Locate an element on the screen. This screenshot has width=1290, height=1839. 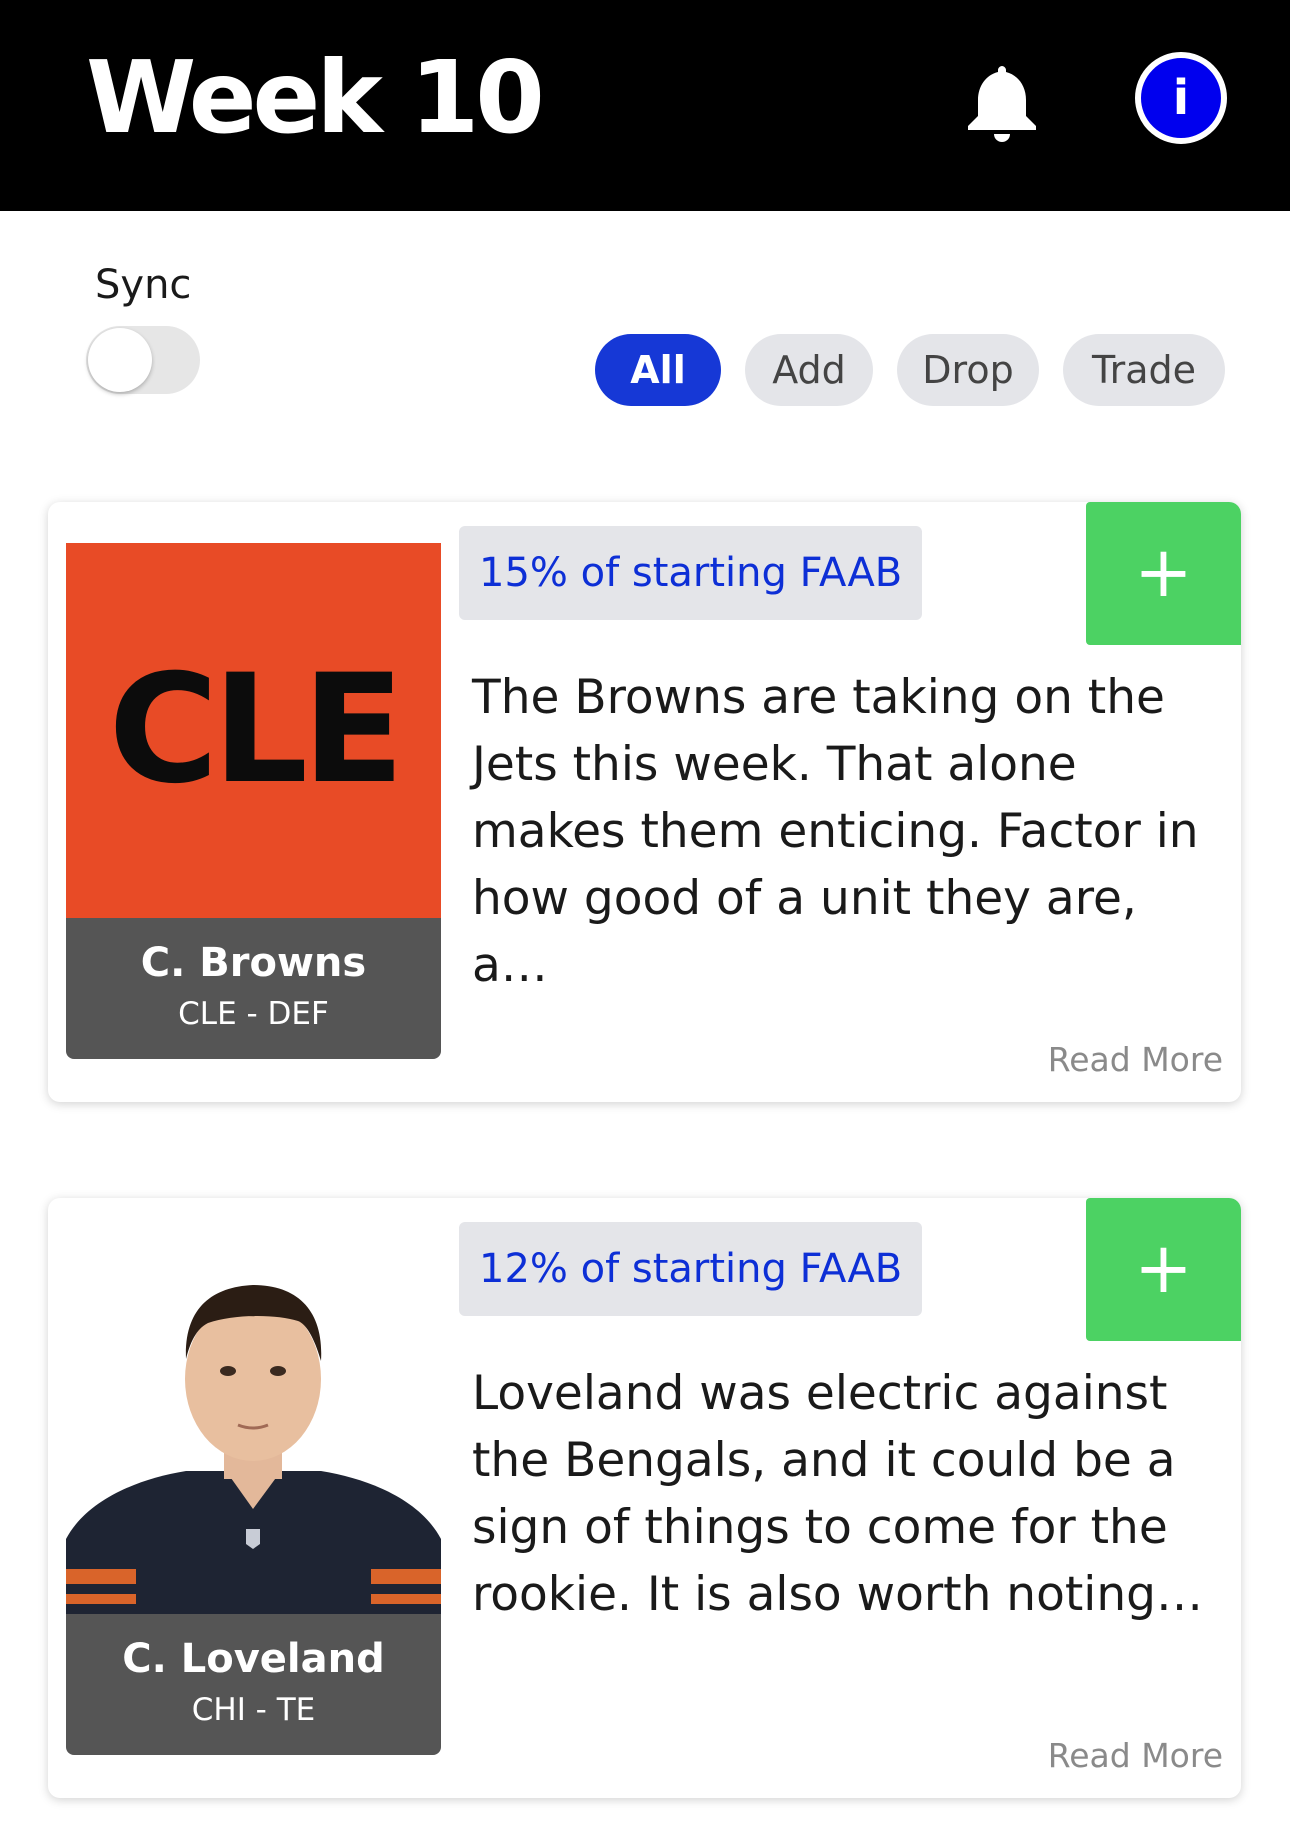
player-headshot-icon is located at coordinates (253, 1449).